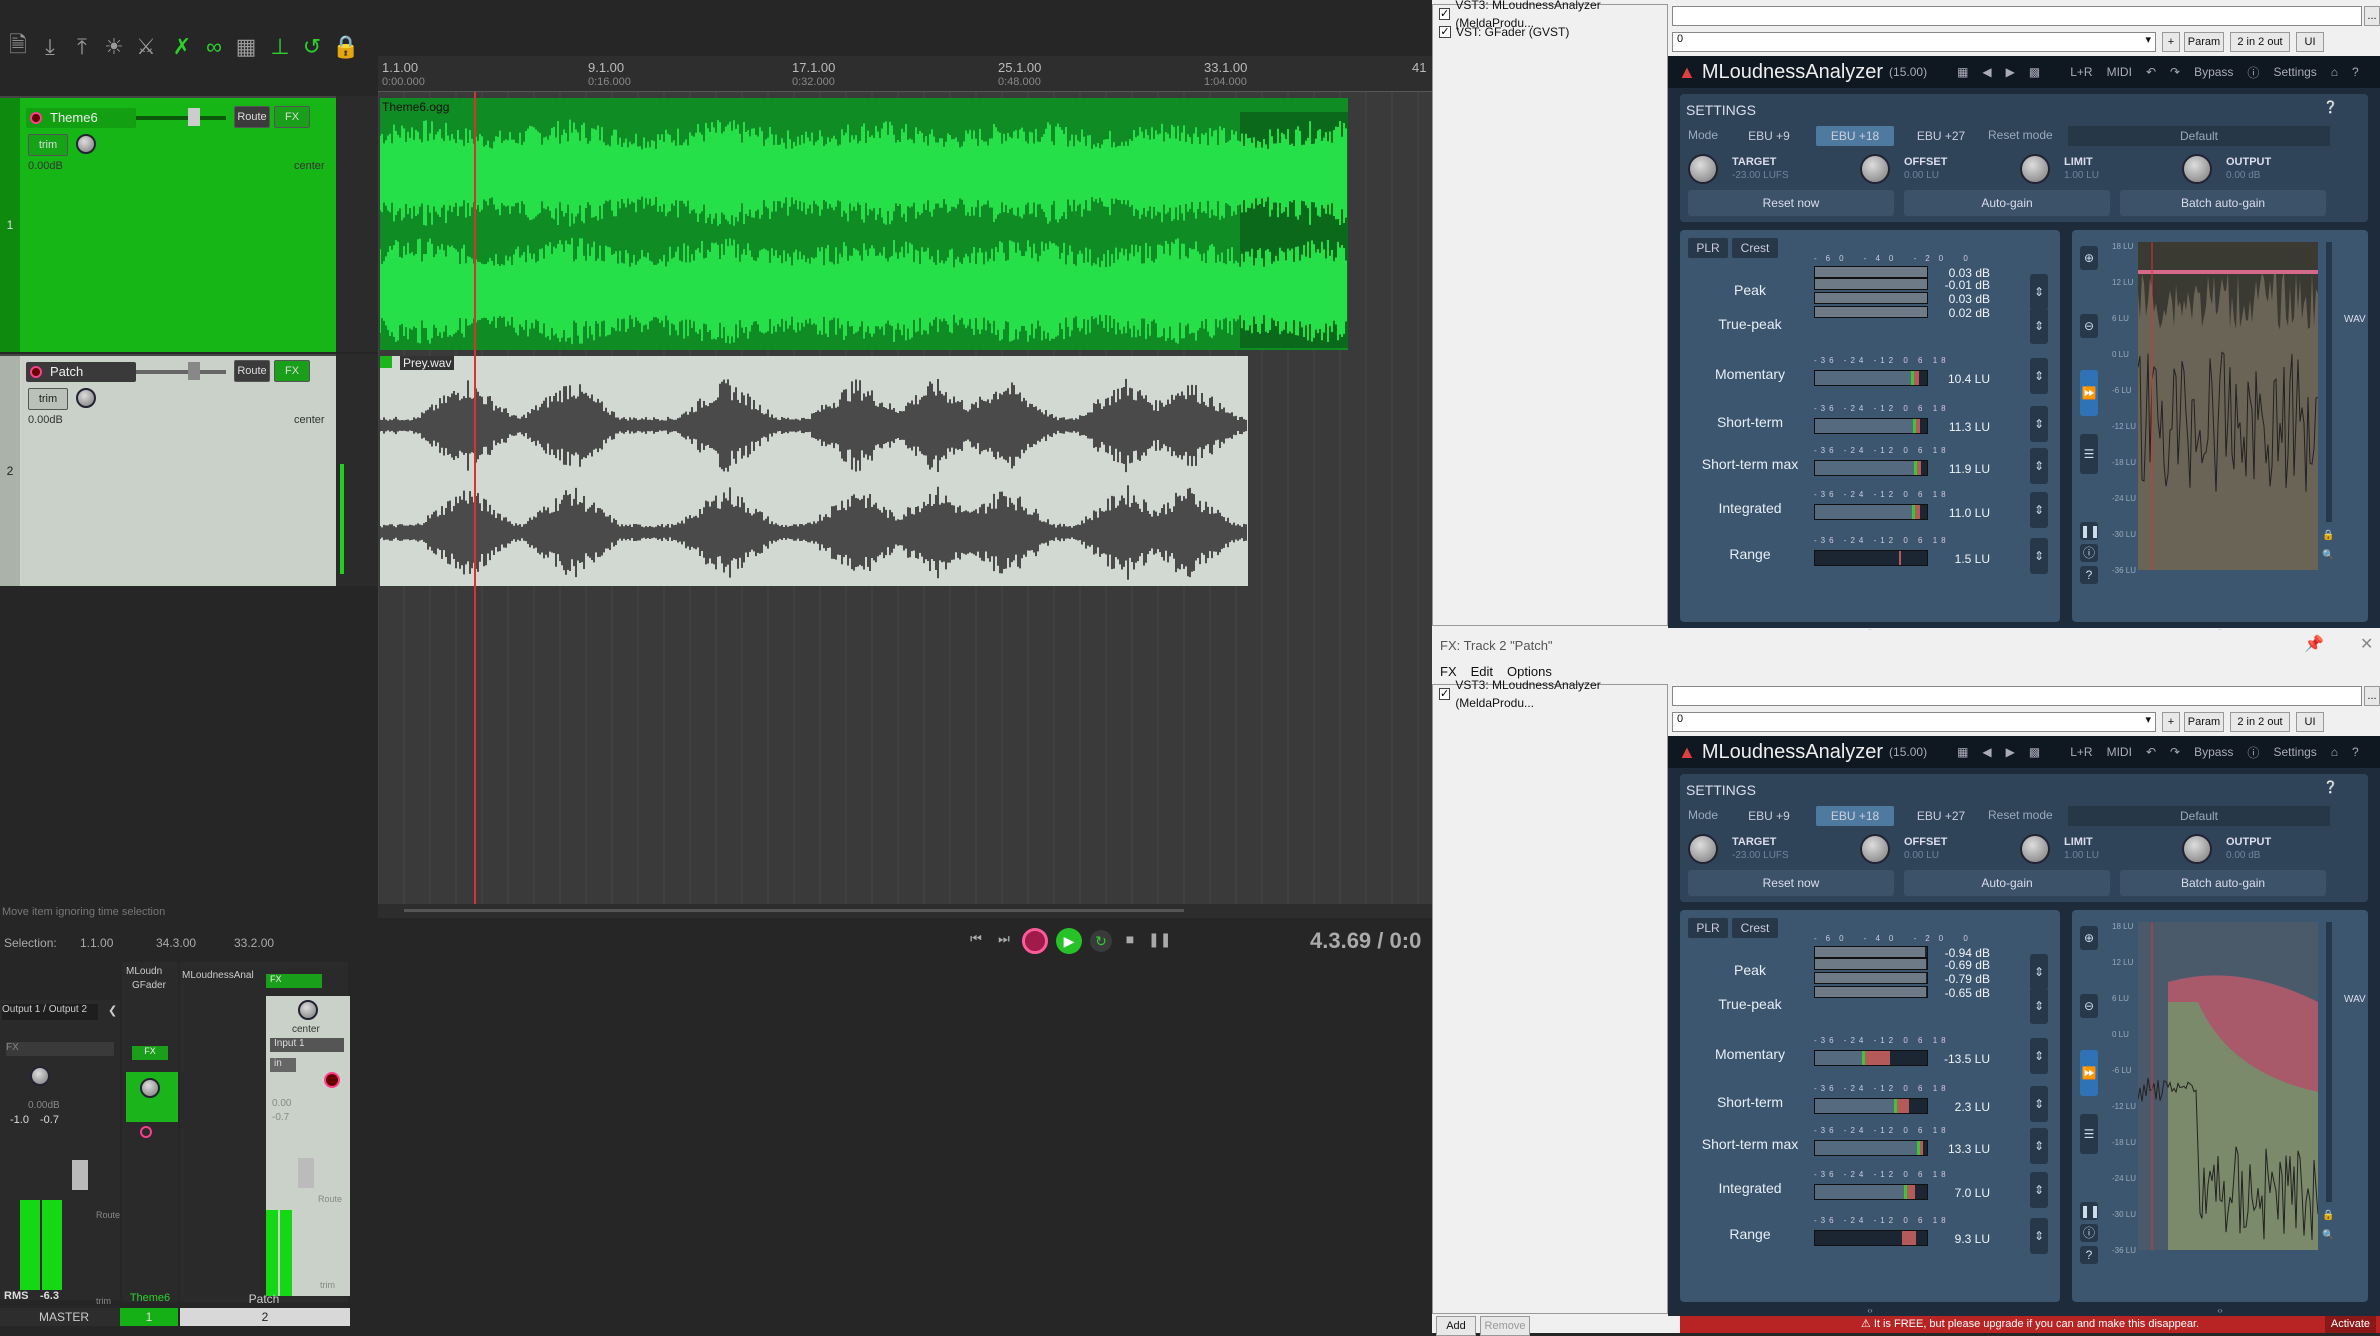  What do you see at coordinates (146, 47) in the screenshot?
I see `metronome-icon: ⚔` at bounding box center [146, 47].